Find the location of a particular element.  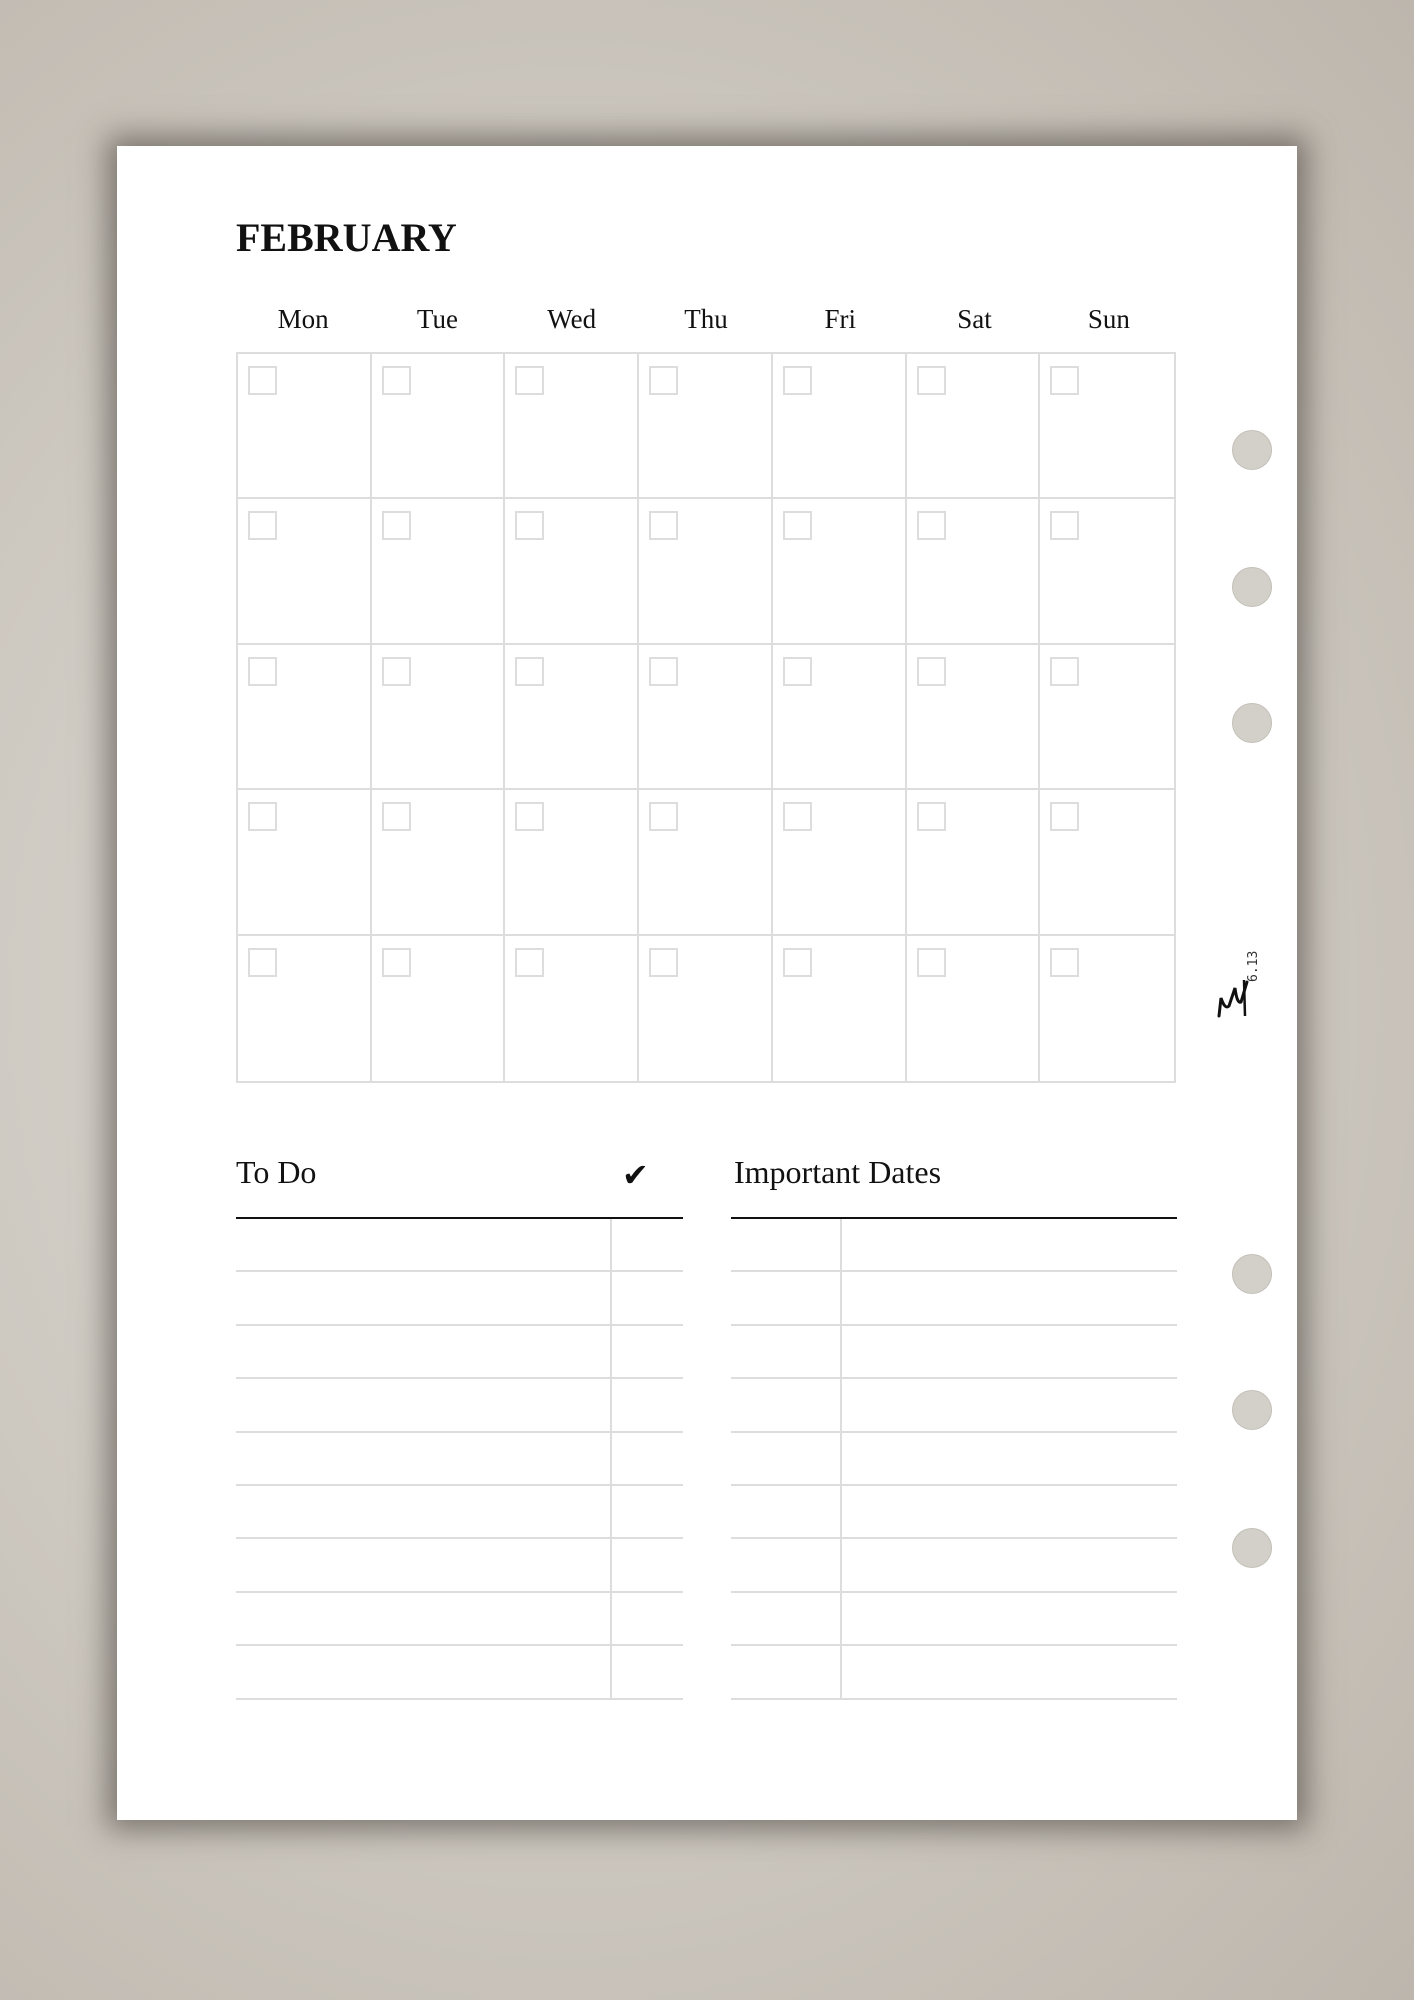

logo-version: 6.13 is located at coordinates (1253, 966).